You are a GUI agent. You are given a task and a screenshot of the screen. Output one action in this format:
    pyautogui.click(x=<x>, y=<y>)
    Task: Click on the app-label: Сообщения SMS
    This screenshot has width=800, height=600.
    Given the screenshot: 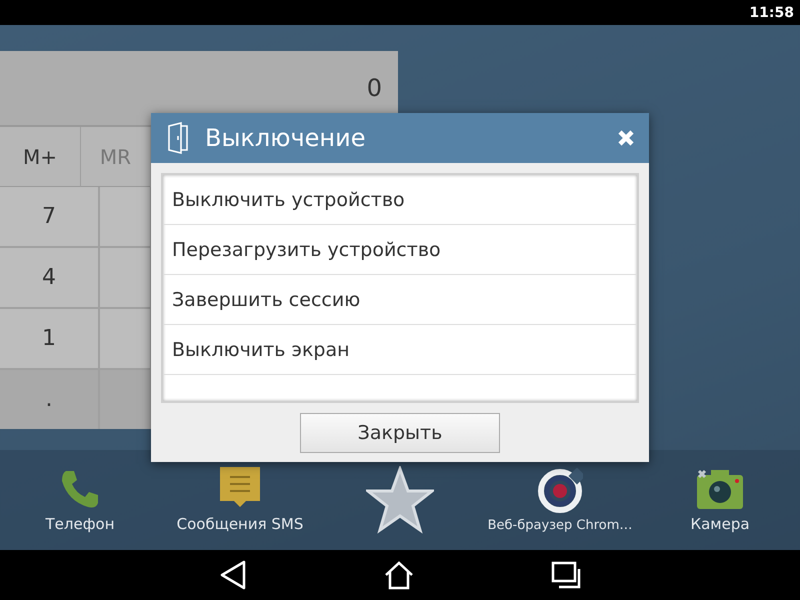 What is the action you would take?
    pyautogui.click(x=240, y=524)
    